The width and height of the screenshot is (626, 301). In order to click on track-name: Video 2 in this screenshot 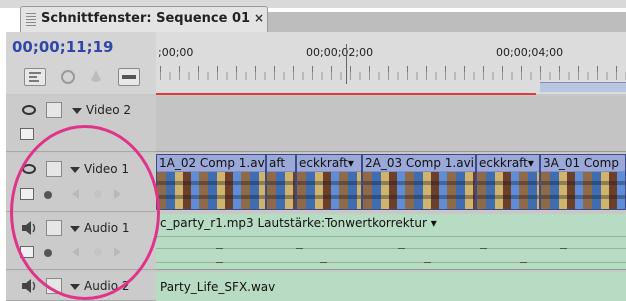, I will do `click(109, 110)`.